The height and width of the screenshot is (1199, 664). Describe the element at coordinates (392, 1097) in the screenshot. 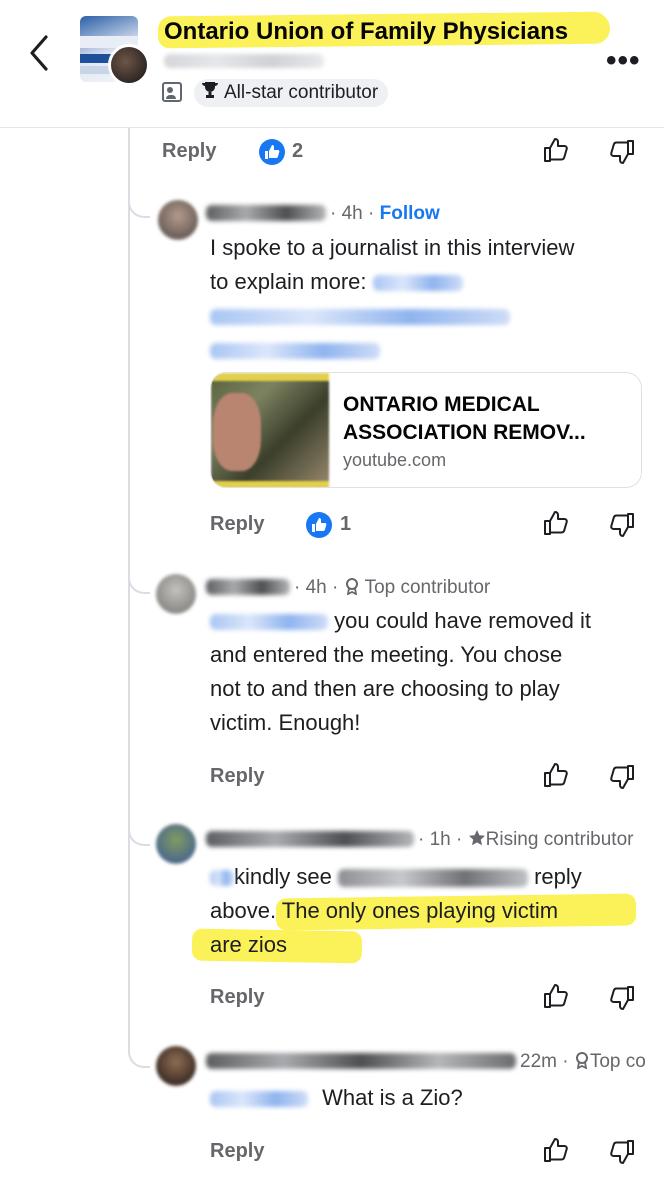

I see `comment-text-line: What is a Zio?` at that location.